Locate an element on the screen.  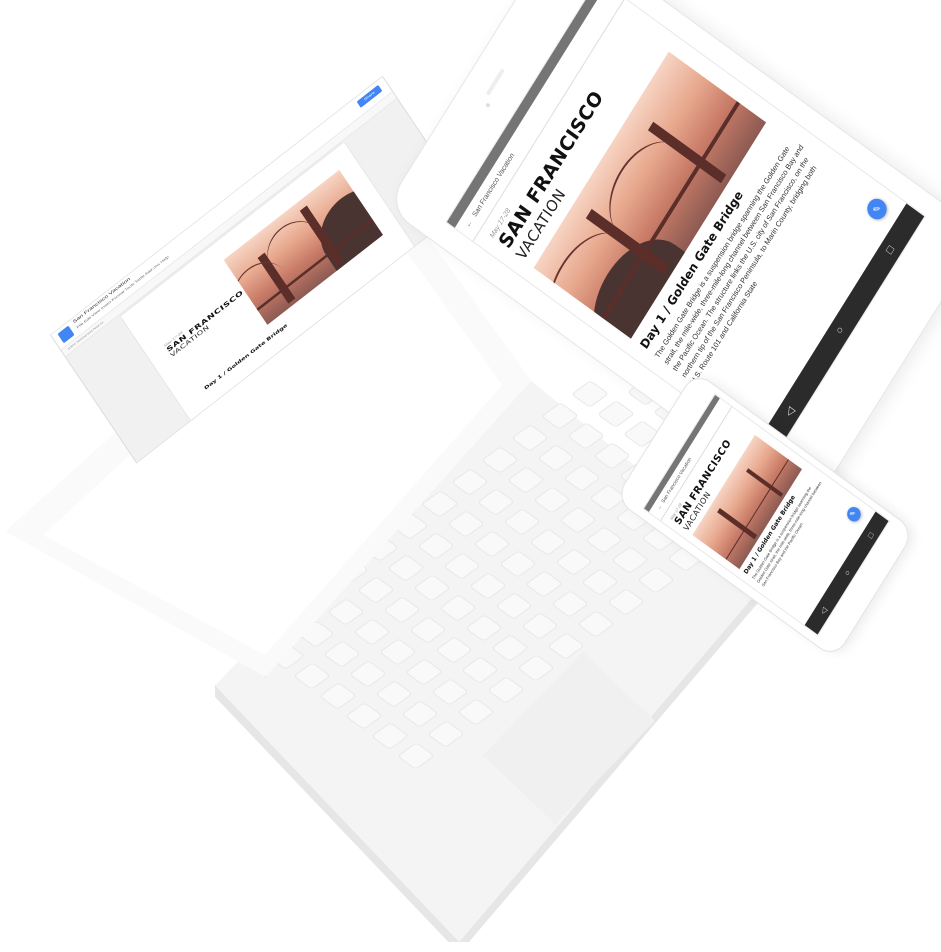
doc-title-line1: SAN FRANCISCO is located at coordinates (205, 321).